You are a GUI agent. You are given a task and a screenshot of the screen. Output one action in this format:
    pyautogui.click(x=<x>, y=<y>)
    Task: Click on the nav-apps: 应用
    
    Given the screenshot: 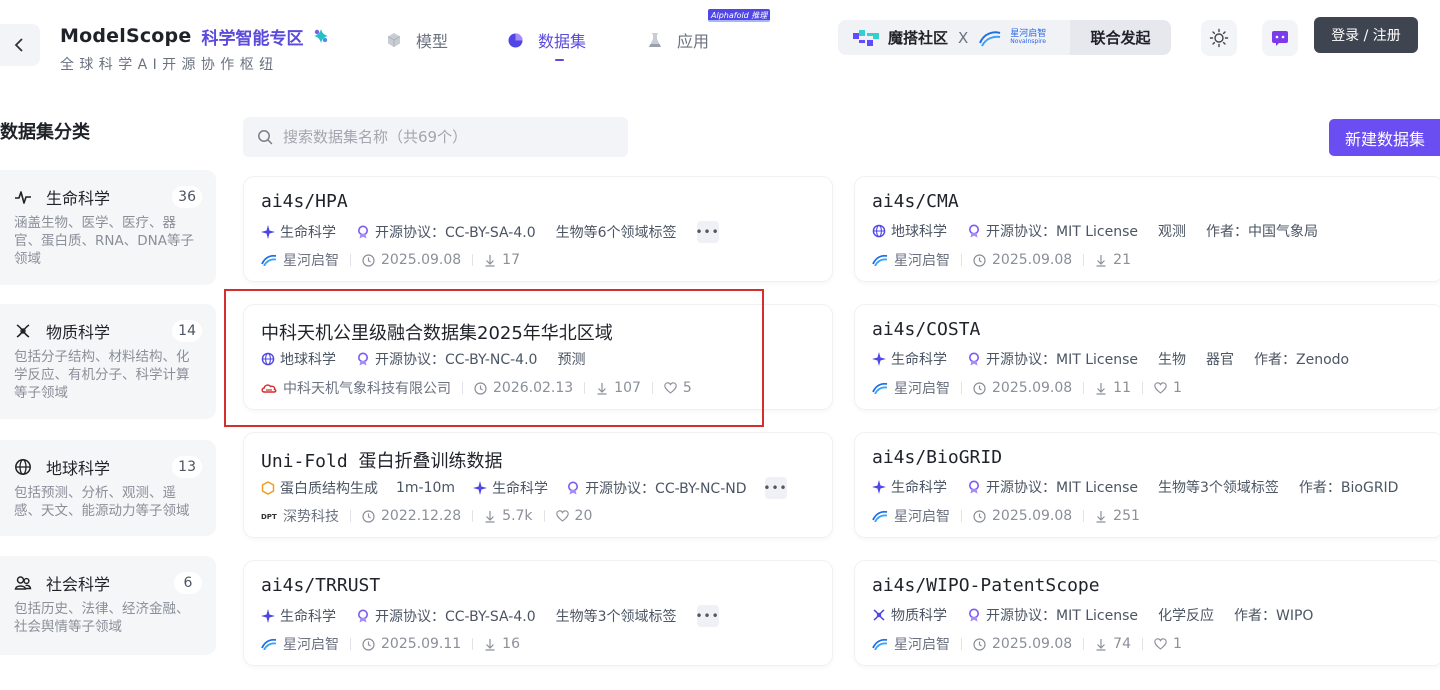 What is the action you would take?
    pyautogui.click(x=678, y=40)
    